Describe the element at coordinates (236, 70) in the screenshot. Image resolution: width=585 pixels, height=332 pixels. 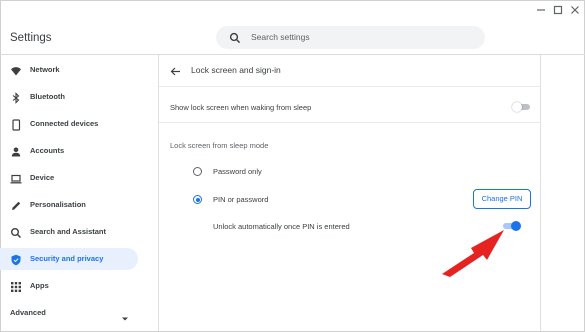
I see `page-title: Lock screen and sign-in` at that location.